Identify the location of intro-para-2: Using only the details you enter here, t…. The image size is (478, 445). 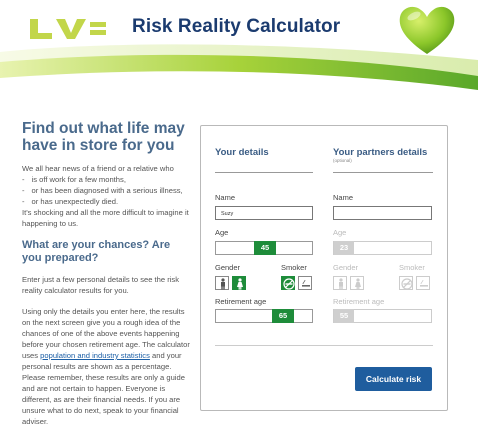
(107, 366).